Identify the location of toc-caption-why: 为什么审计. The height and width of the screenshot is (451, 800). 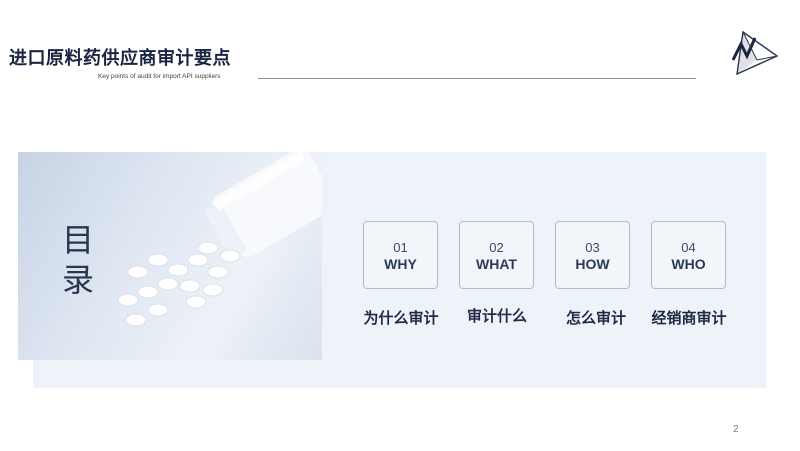
(401, 318).